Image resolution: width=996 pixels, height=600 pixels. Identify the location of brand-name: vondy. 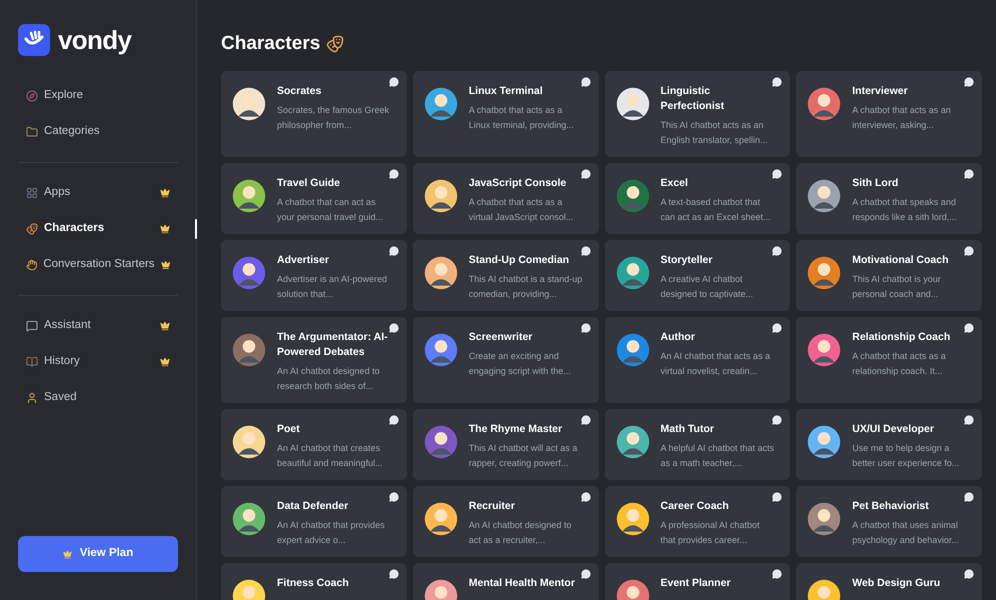
(95, 40).